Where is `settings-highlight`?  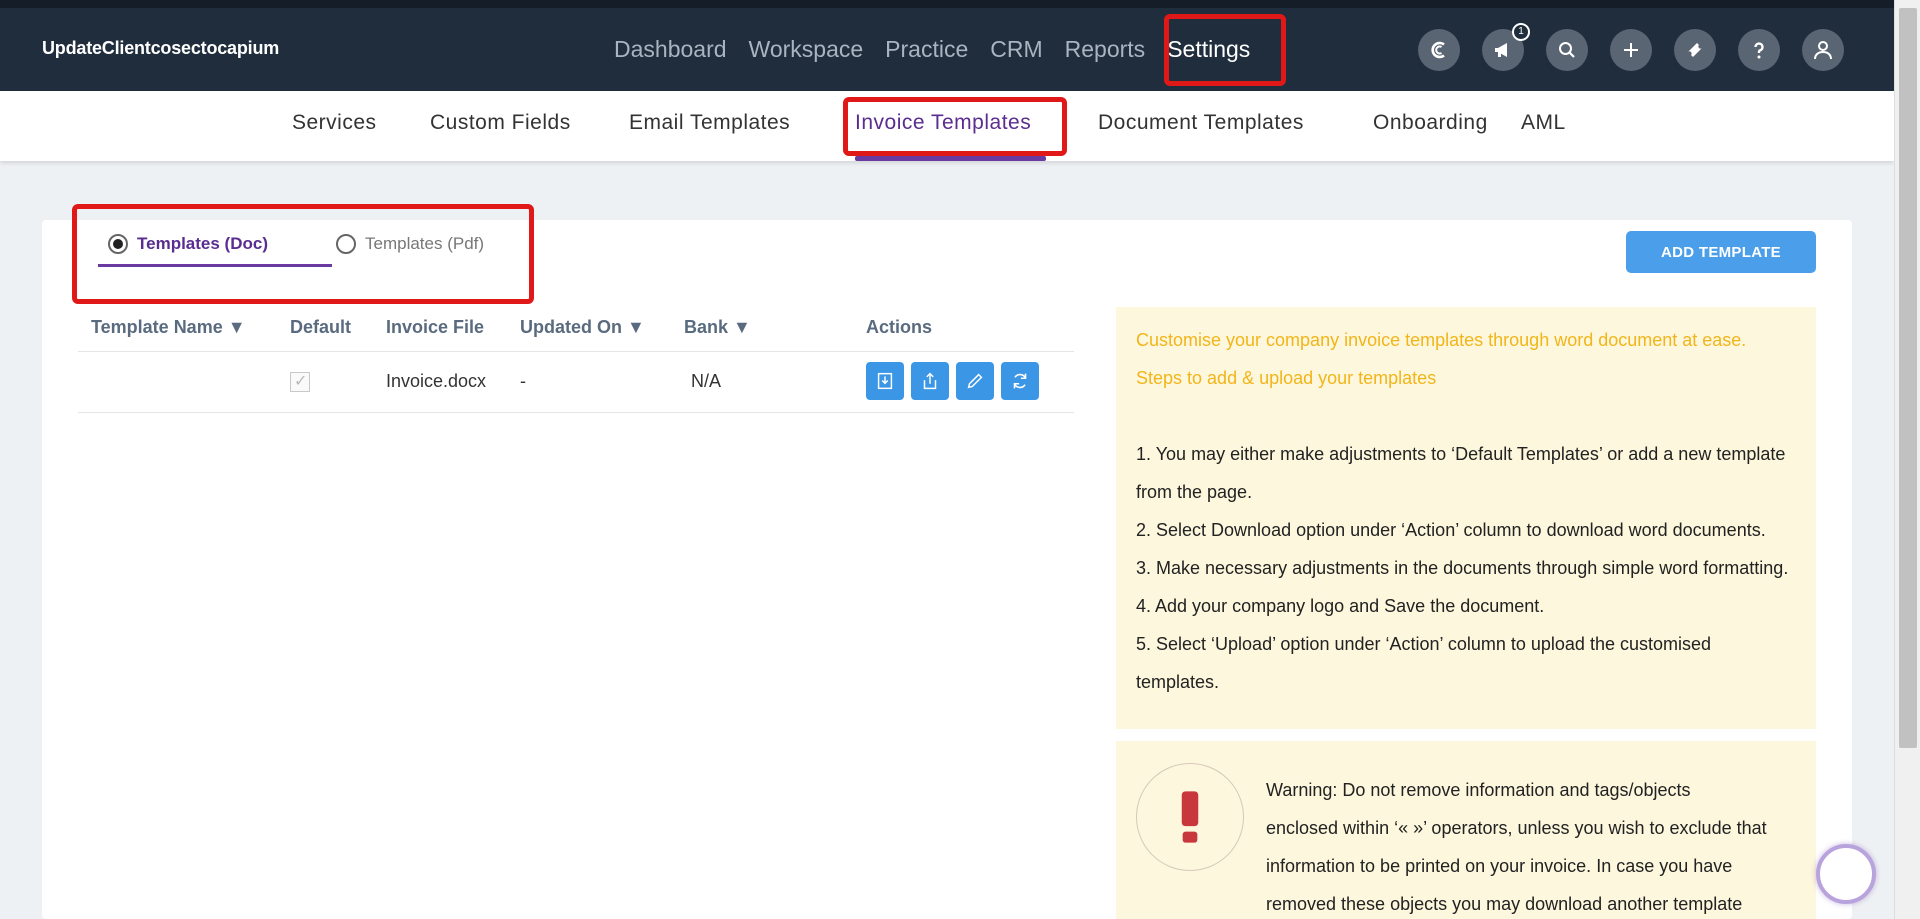 settings-highlight is located at coordinates (1225, 50).